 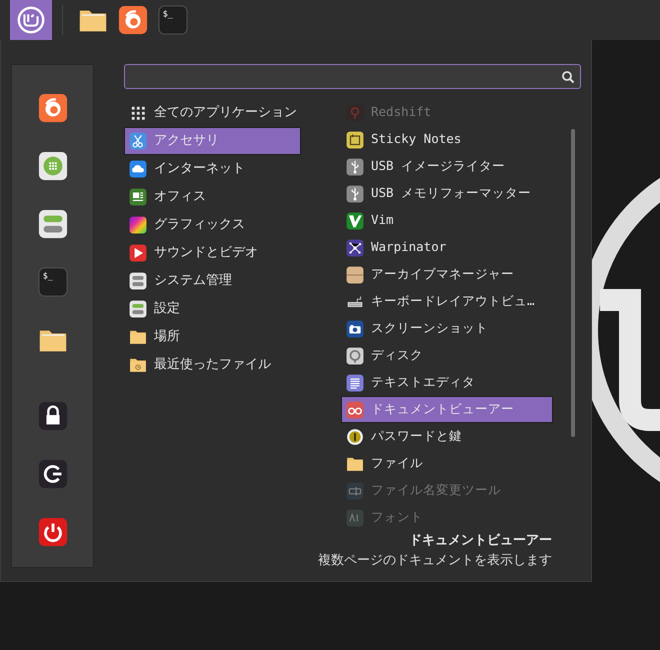 I want to click on play-icon, so click(x=138, y=253).